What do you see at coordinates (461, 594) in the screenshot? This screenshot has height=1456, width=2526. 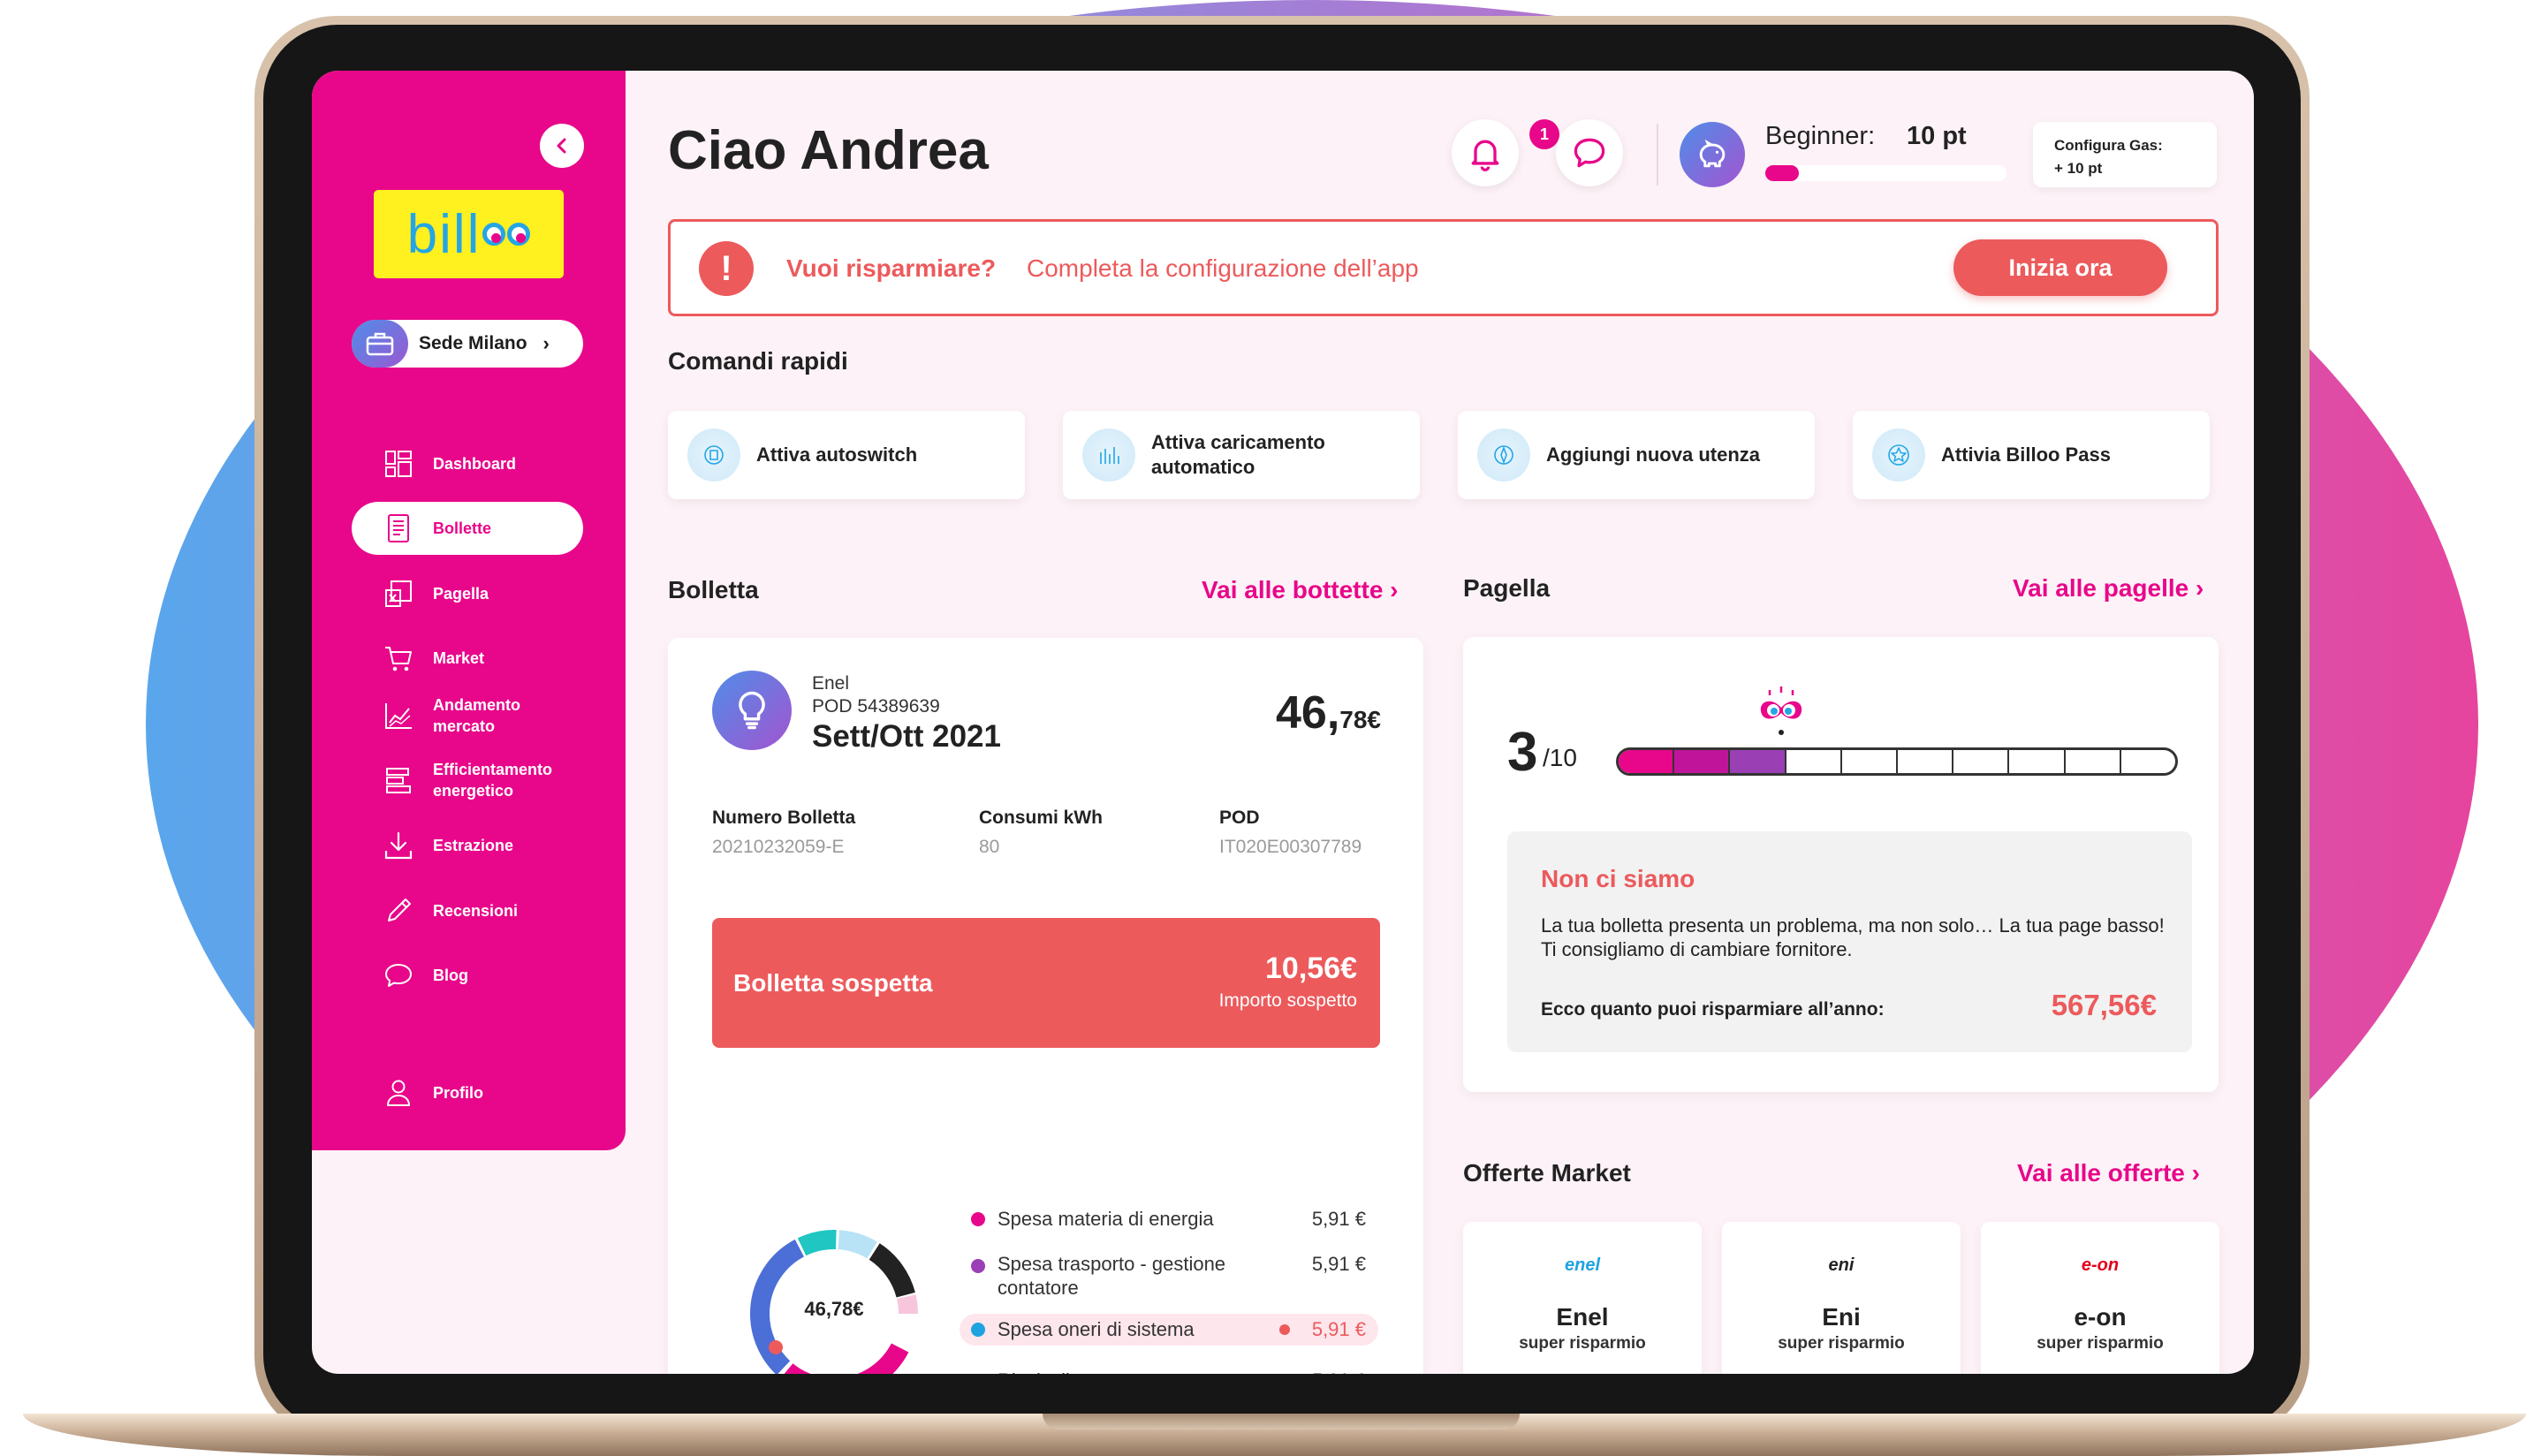 I see `sidebar-item-label: Pagella` at bounding box center [461, 594].